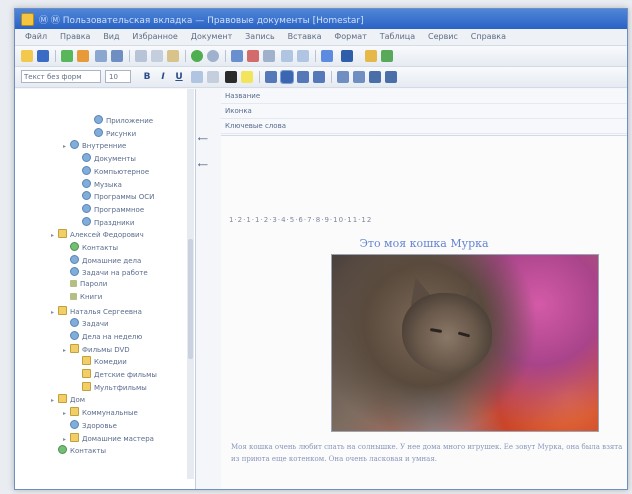 The height and width of the screenshot is (494, 632). What do you see at coordinates (350, 36) in the screenshot?
I see `menu-format: Формат` at bounding box center [350, 36].